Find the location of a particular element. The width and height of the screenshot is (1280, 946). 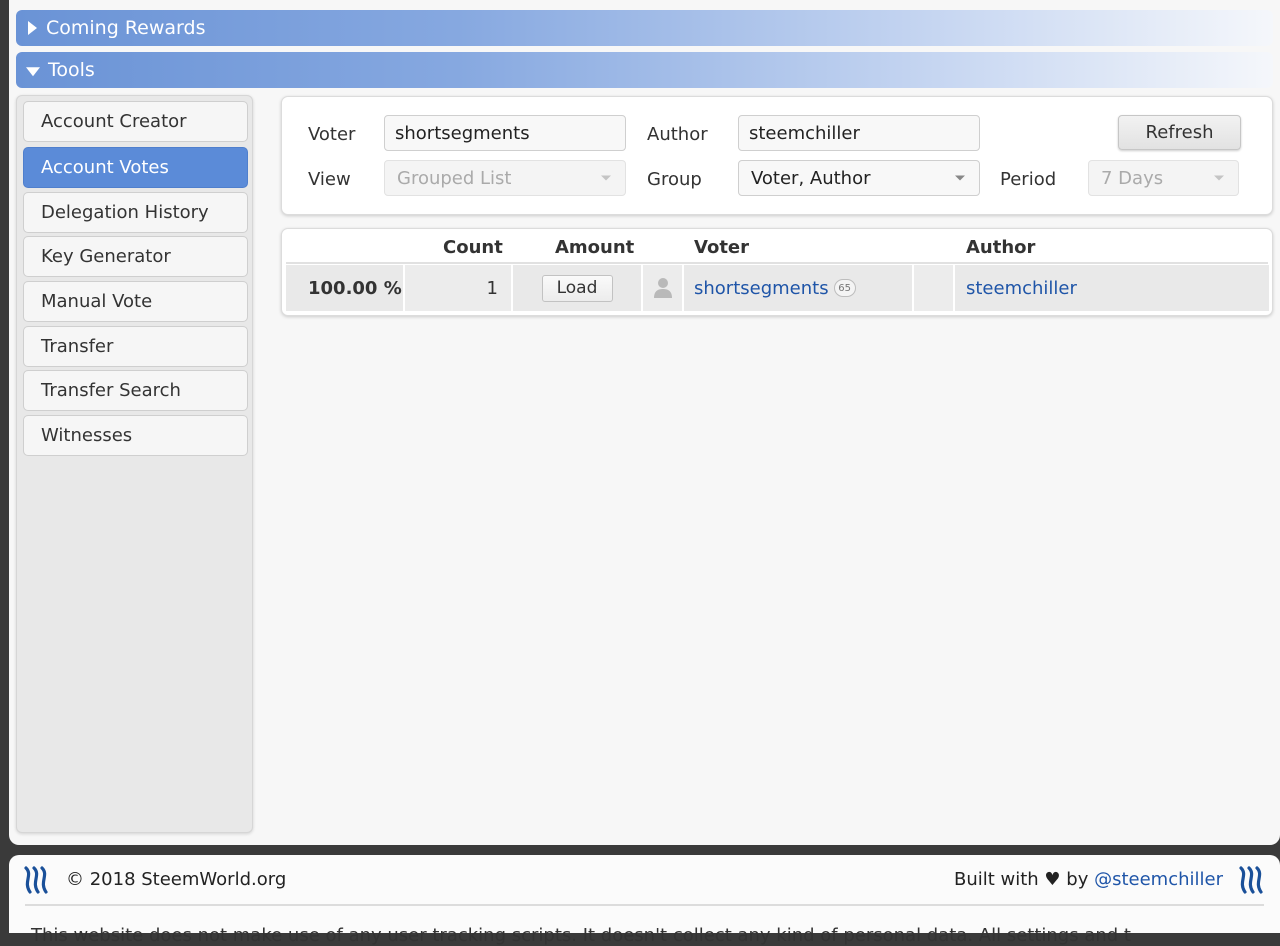

sidebar-item-delegation-history: Delegation History is located at coordinates (135, 212).